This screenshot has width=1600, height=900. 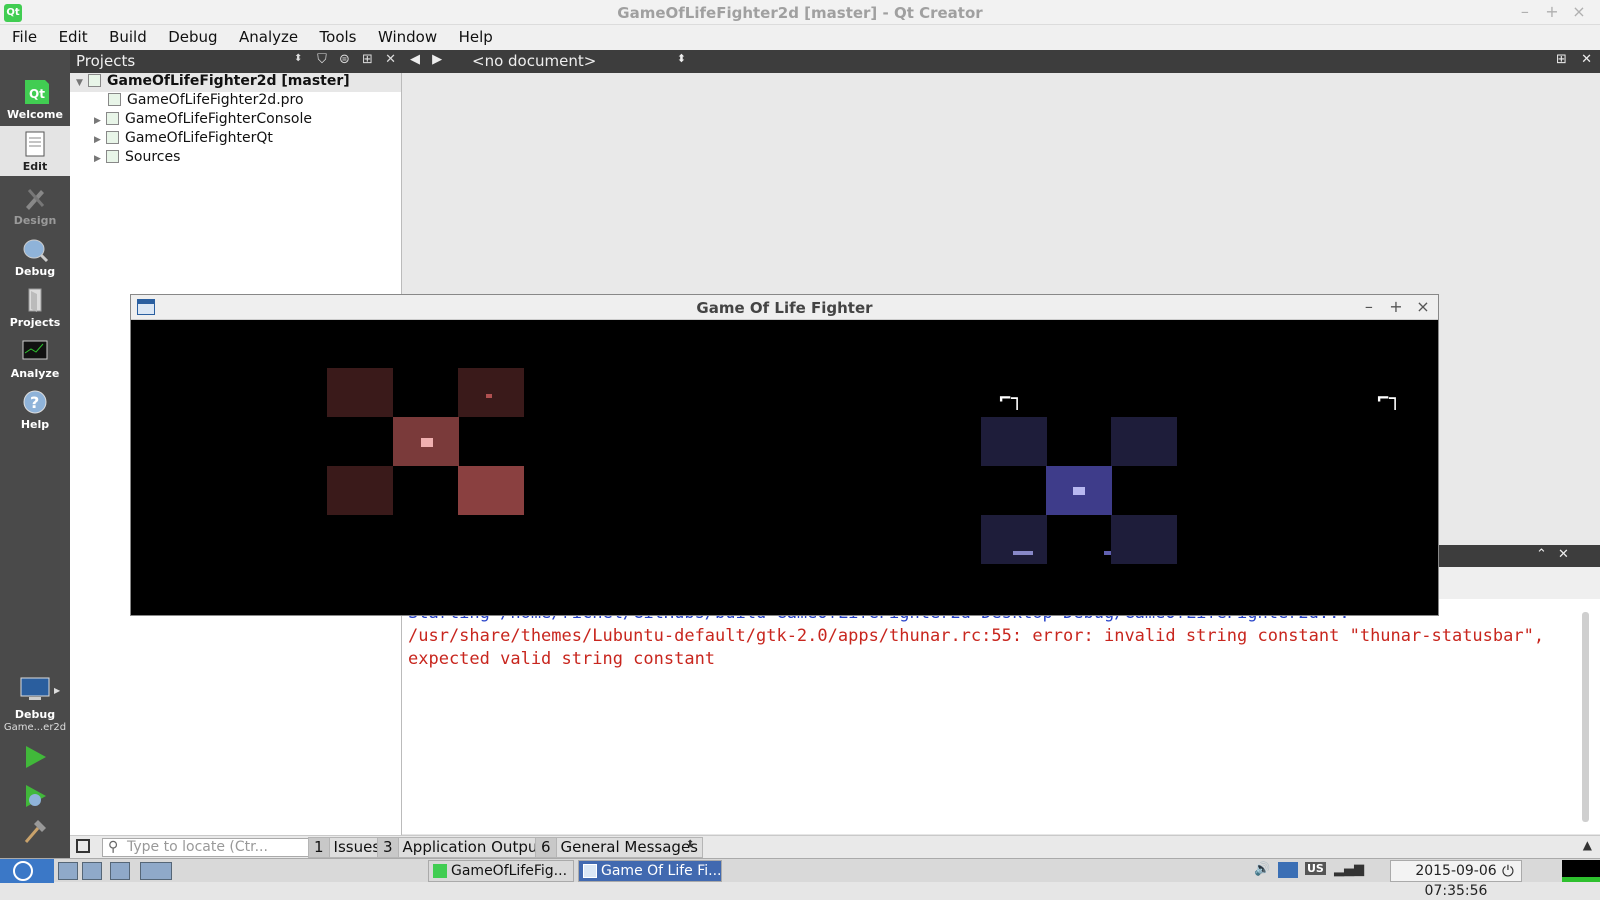 What do you see at coordinates (1586, 59) in the screenshot?
I see `close-editor-icon: ✕` at bounding box center [1586, 59].